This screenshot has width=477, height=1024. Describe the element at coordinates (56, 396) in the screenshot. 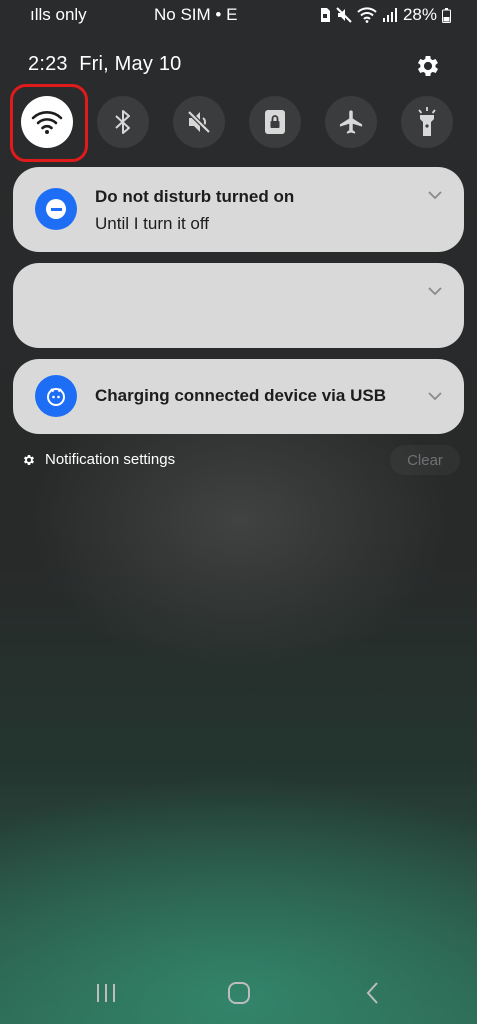

I see `usb-charging-icon` at that location.